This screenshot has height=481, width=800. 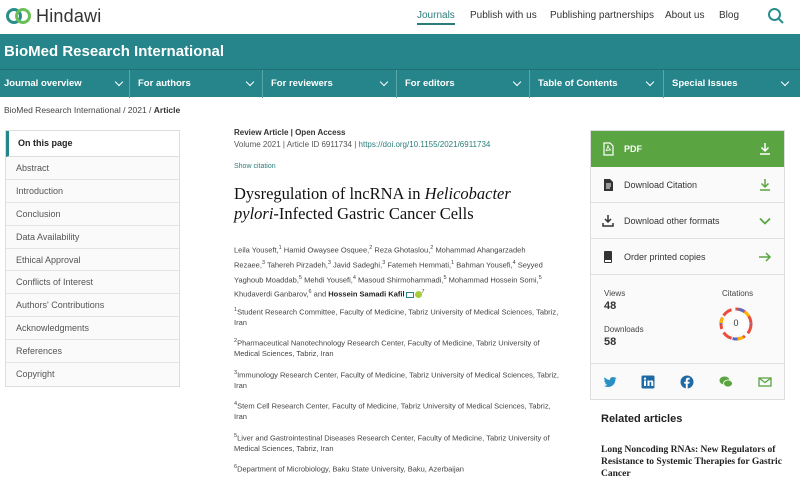 I want to click on nav-publish-with-us: Publish with us, so click(x=503, y=15).